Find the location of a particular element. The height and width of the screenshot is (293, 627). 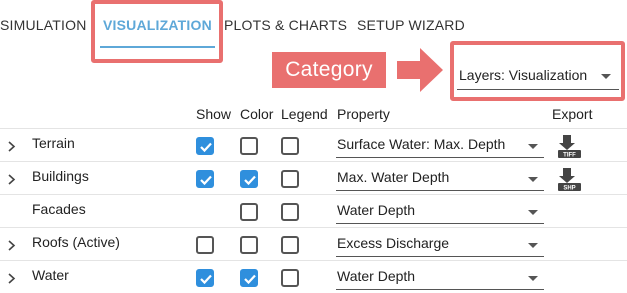

table-row: Buildings Max. Water Depth SHP is located at coordinates (313, 177).